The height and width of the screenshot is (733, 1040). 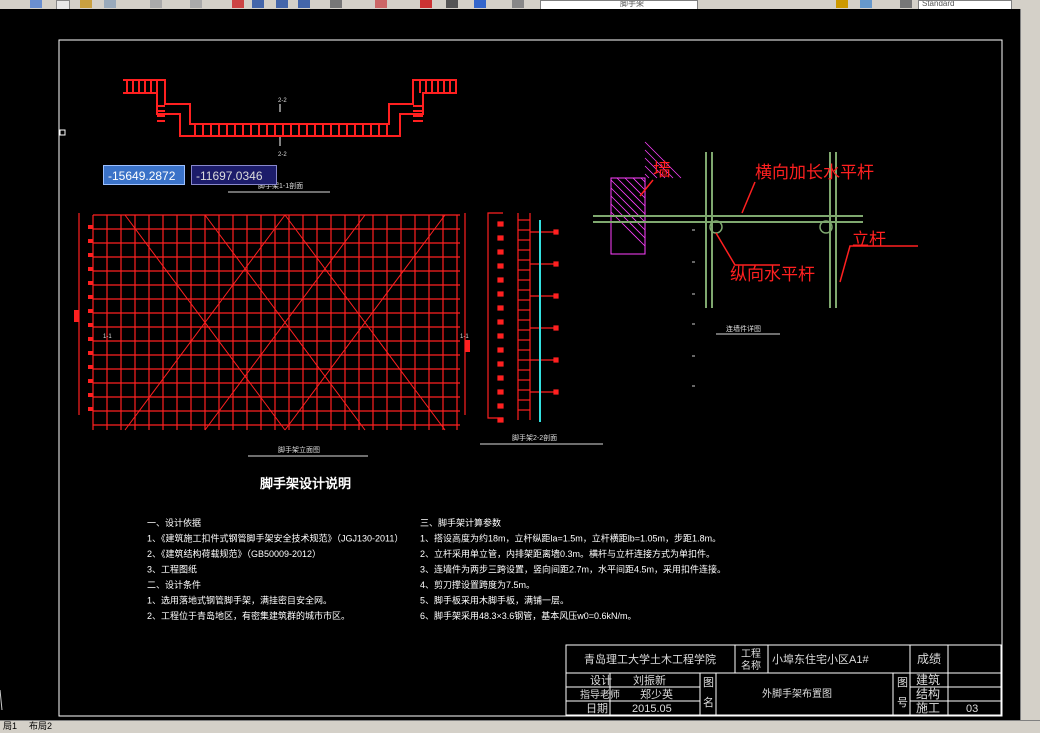 What do you see at coordinates (305, 483) in the screenshot?
I see `notes-title: 脚手架设计说明` at bounding box center [305, 483].